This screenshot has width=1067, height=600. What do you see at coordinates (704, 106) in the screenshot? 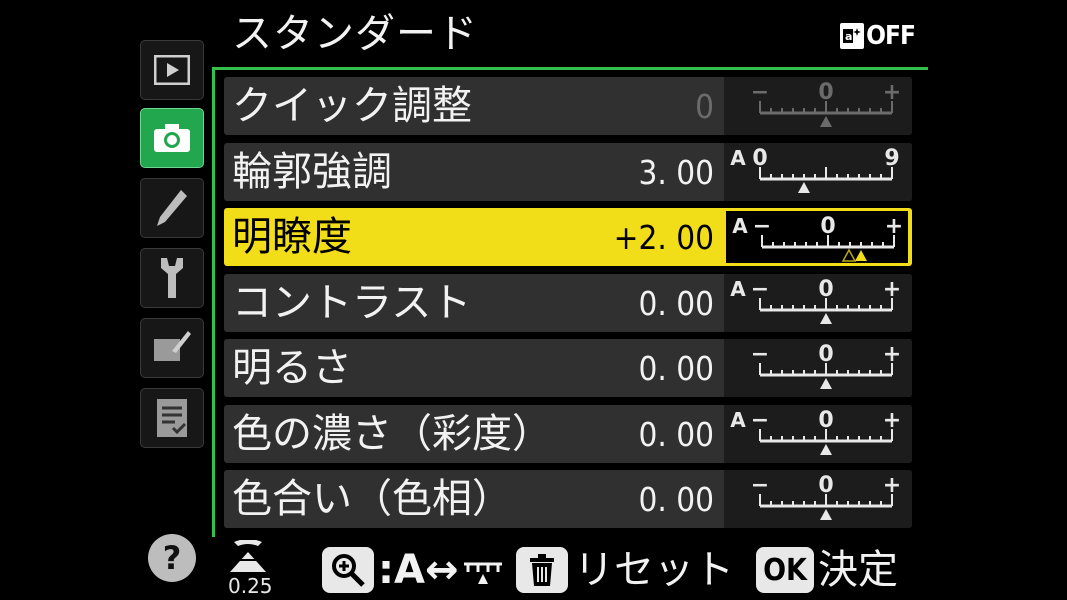
I see `menu-row-value: 0` at bounding box center [704, 106].